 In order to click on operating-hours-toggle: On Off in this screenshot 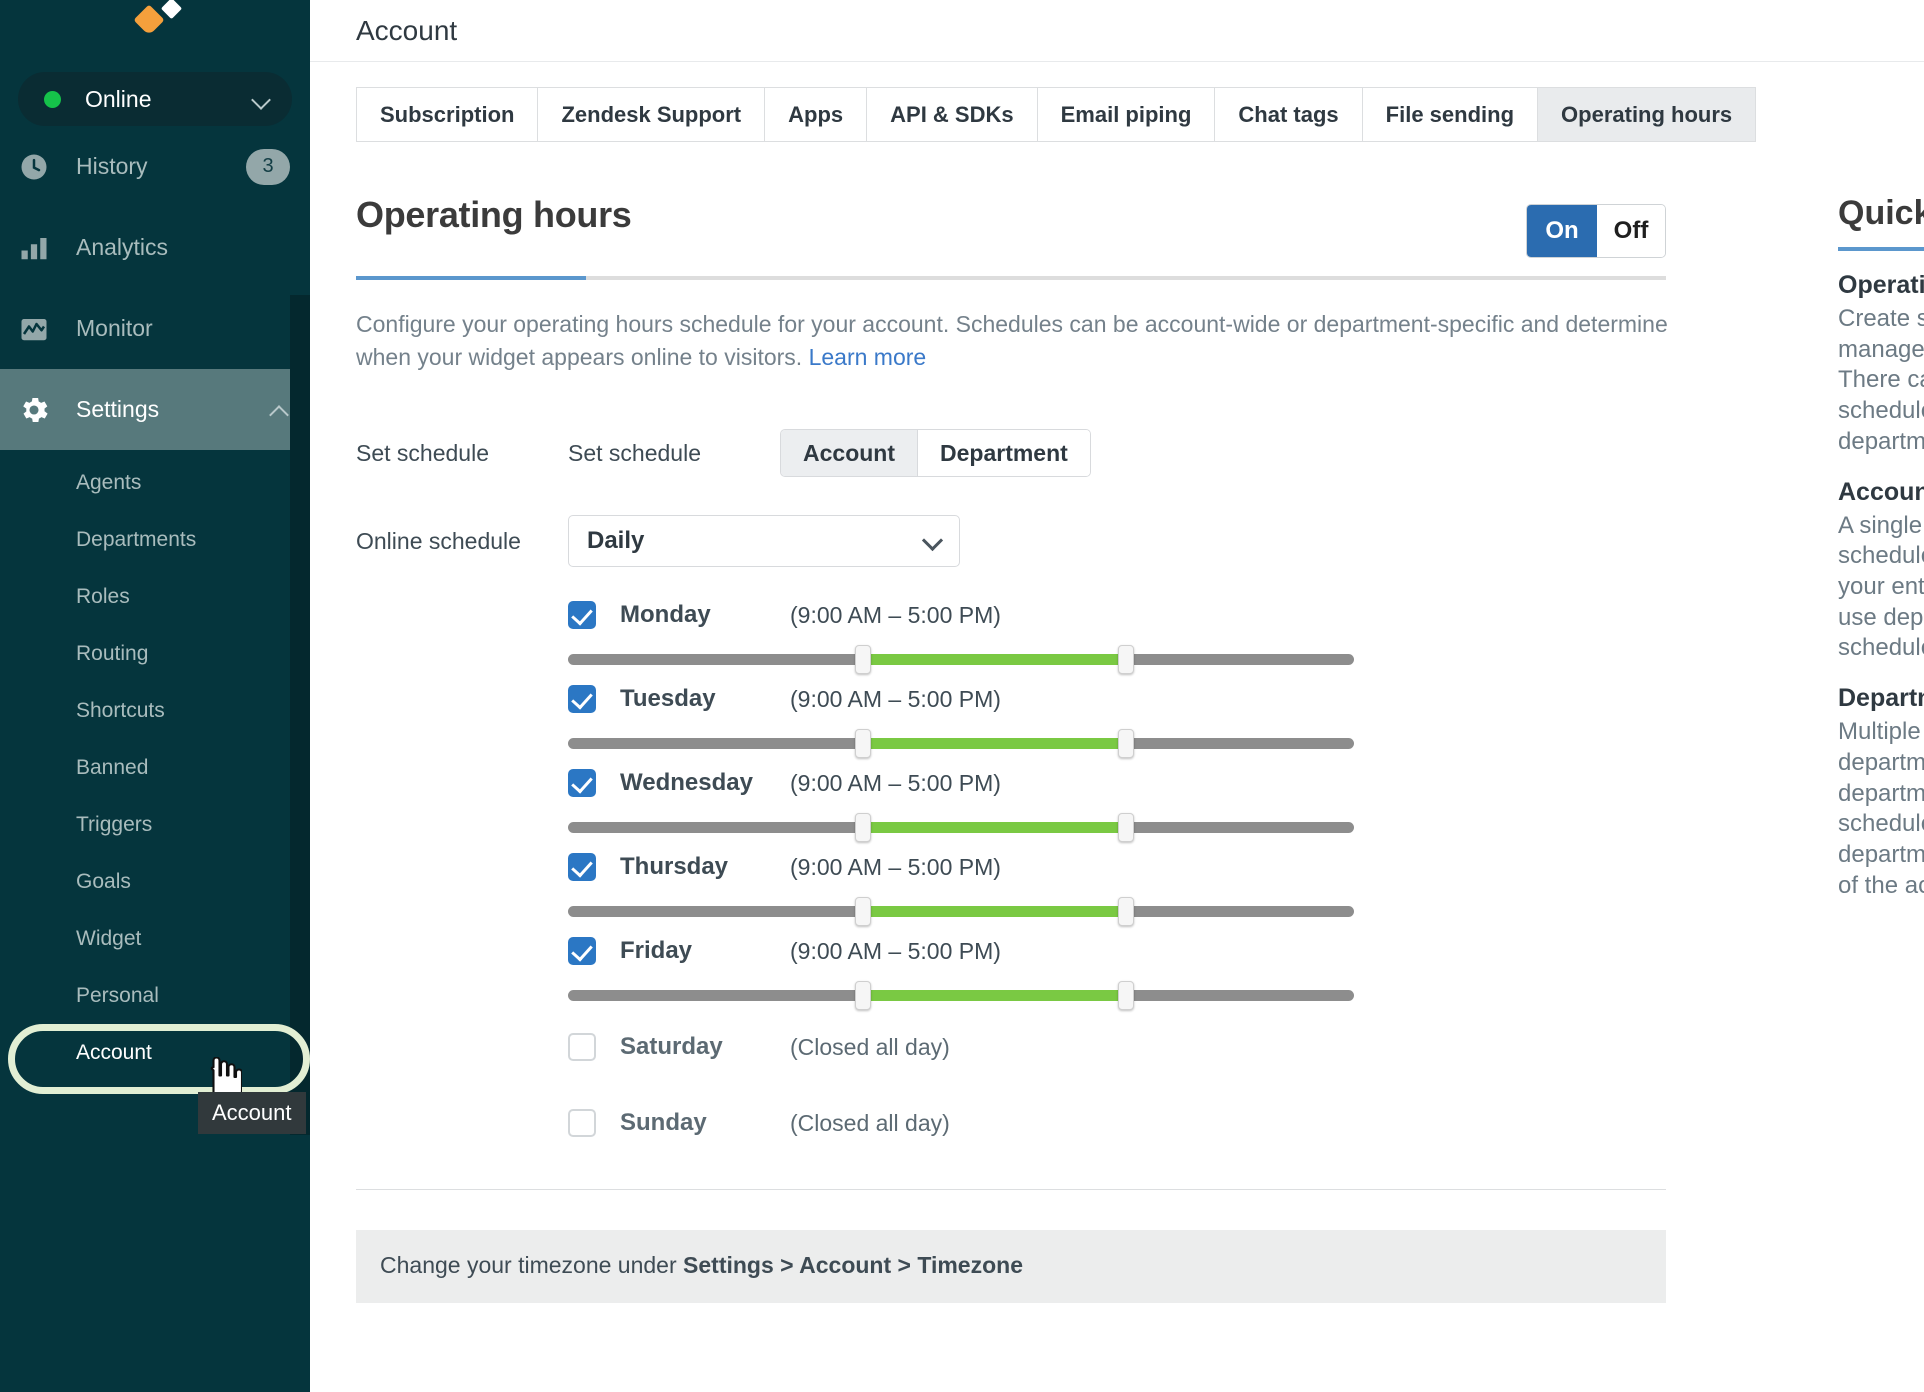, I will do `click(1596, 231)`.